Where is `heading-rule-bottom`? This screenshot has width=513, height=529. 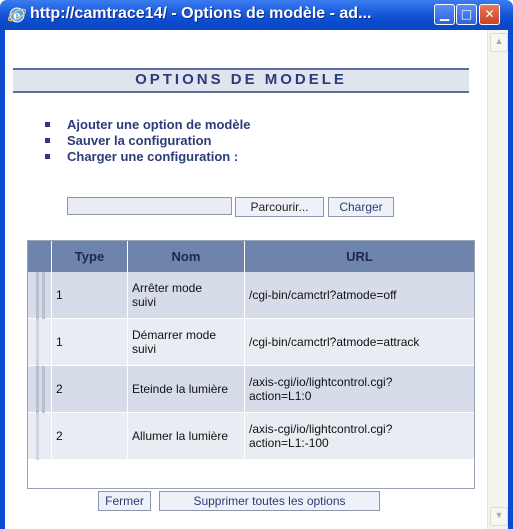 heading-rule-bottom is located at coordinates (241, 92).